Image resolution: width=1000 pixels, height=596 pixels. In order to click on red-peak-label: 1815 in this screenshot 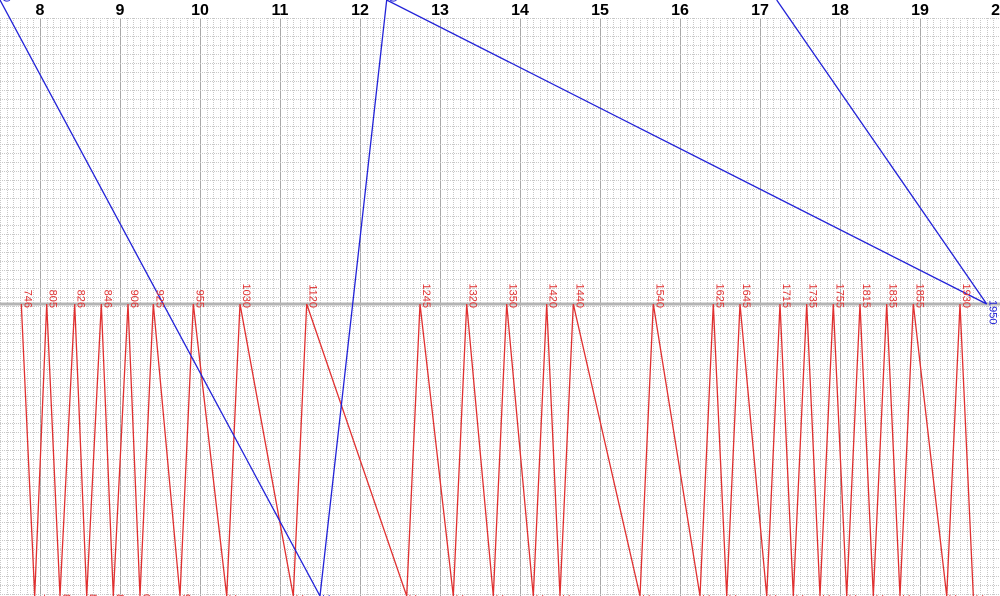, I will do `click(866, 296)`.